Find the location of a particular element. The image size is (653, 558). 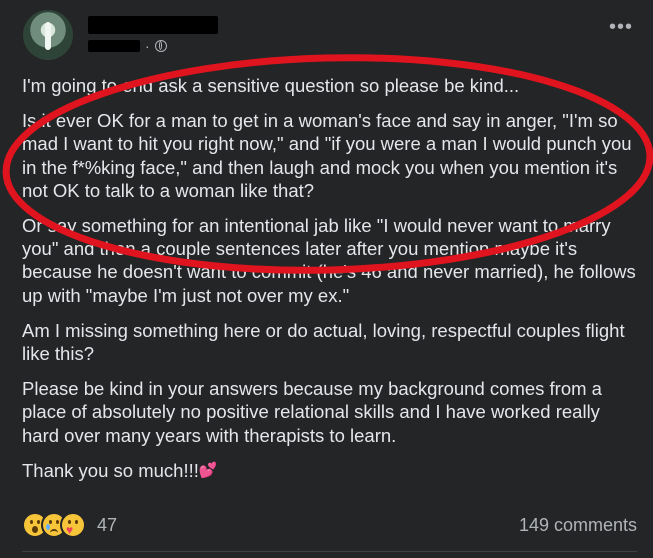

reactions-summary: ♥ 47 is located at coordinates (69, 525).